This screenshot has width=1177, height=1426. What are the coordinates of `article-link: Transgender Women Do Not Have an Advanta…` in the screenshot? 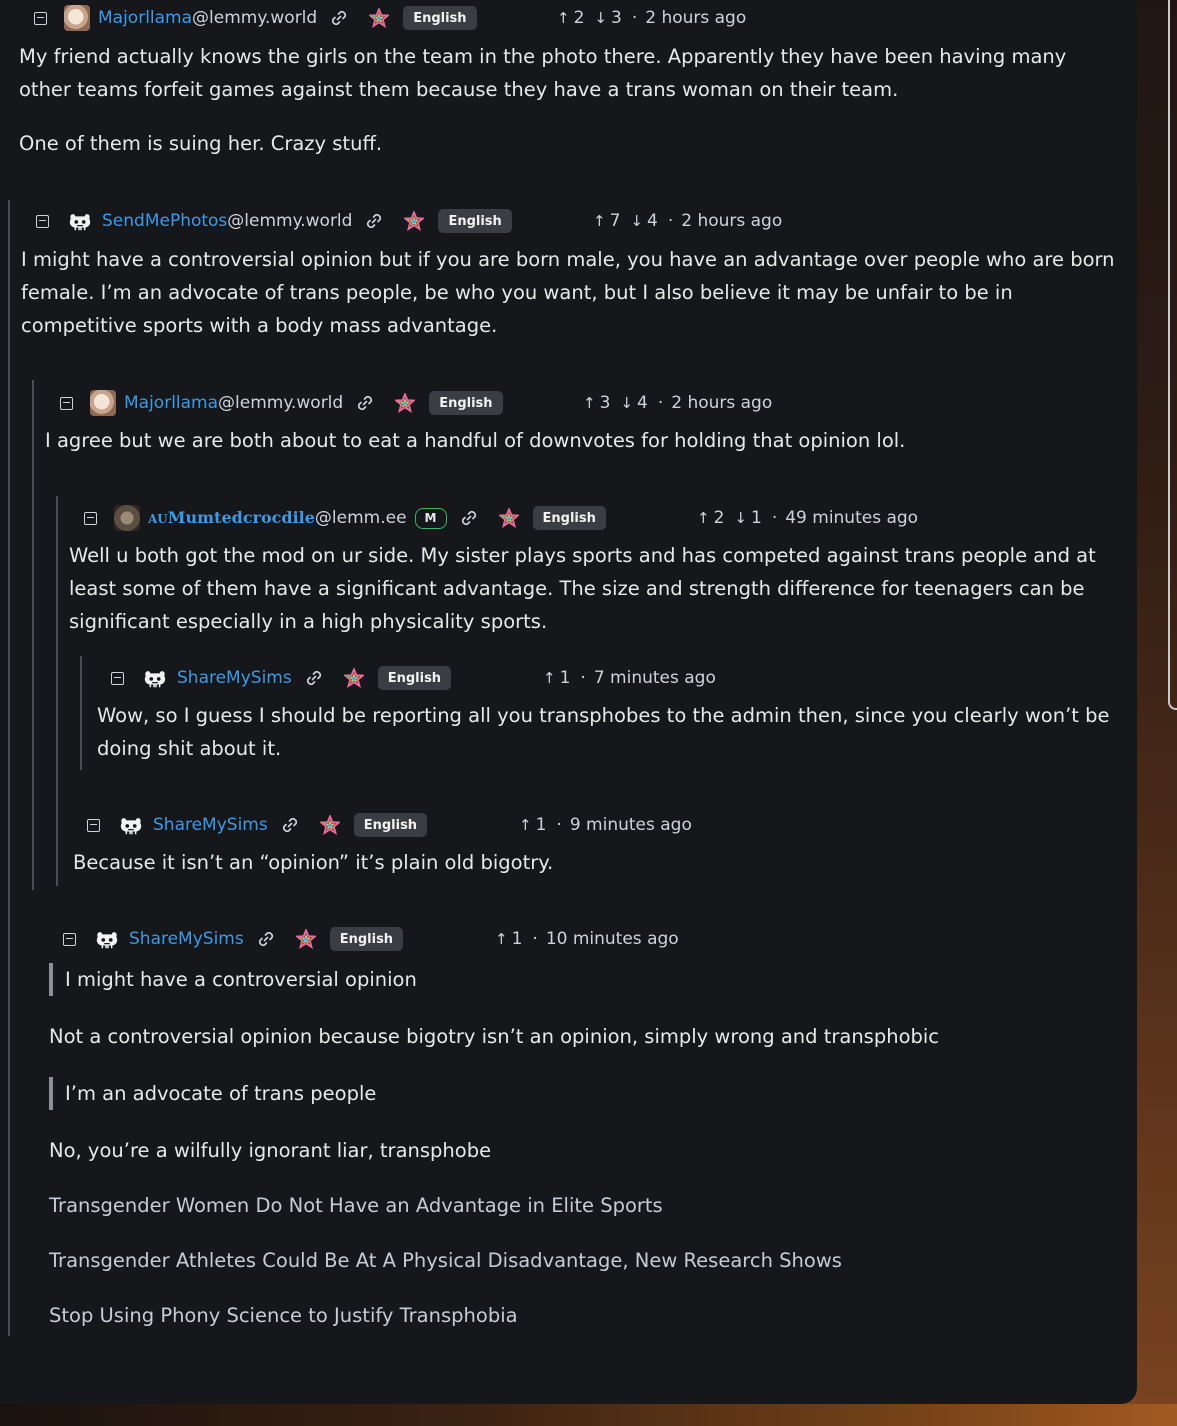 It's located at (356, 1205).